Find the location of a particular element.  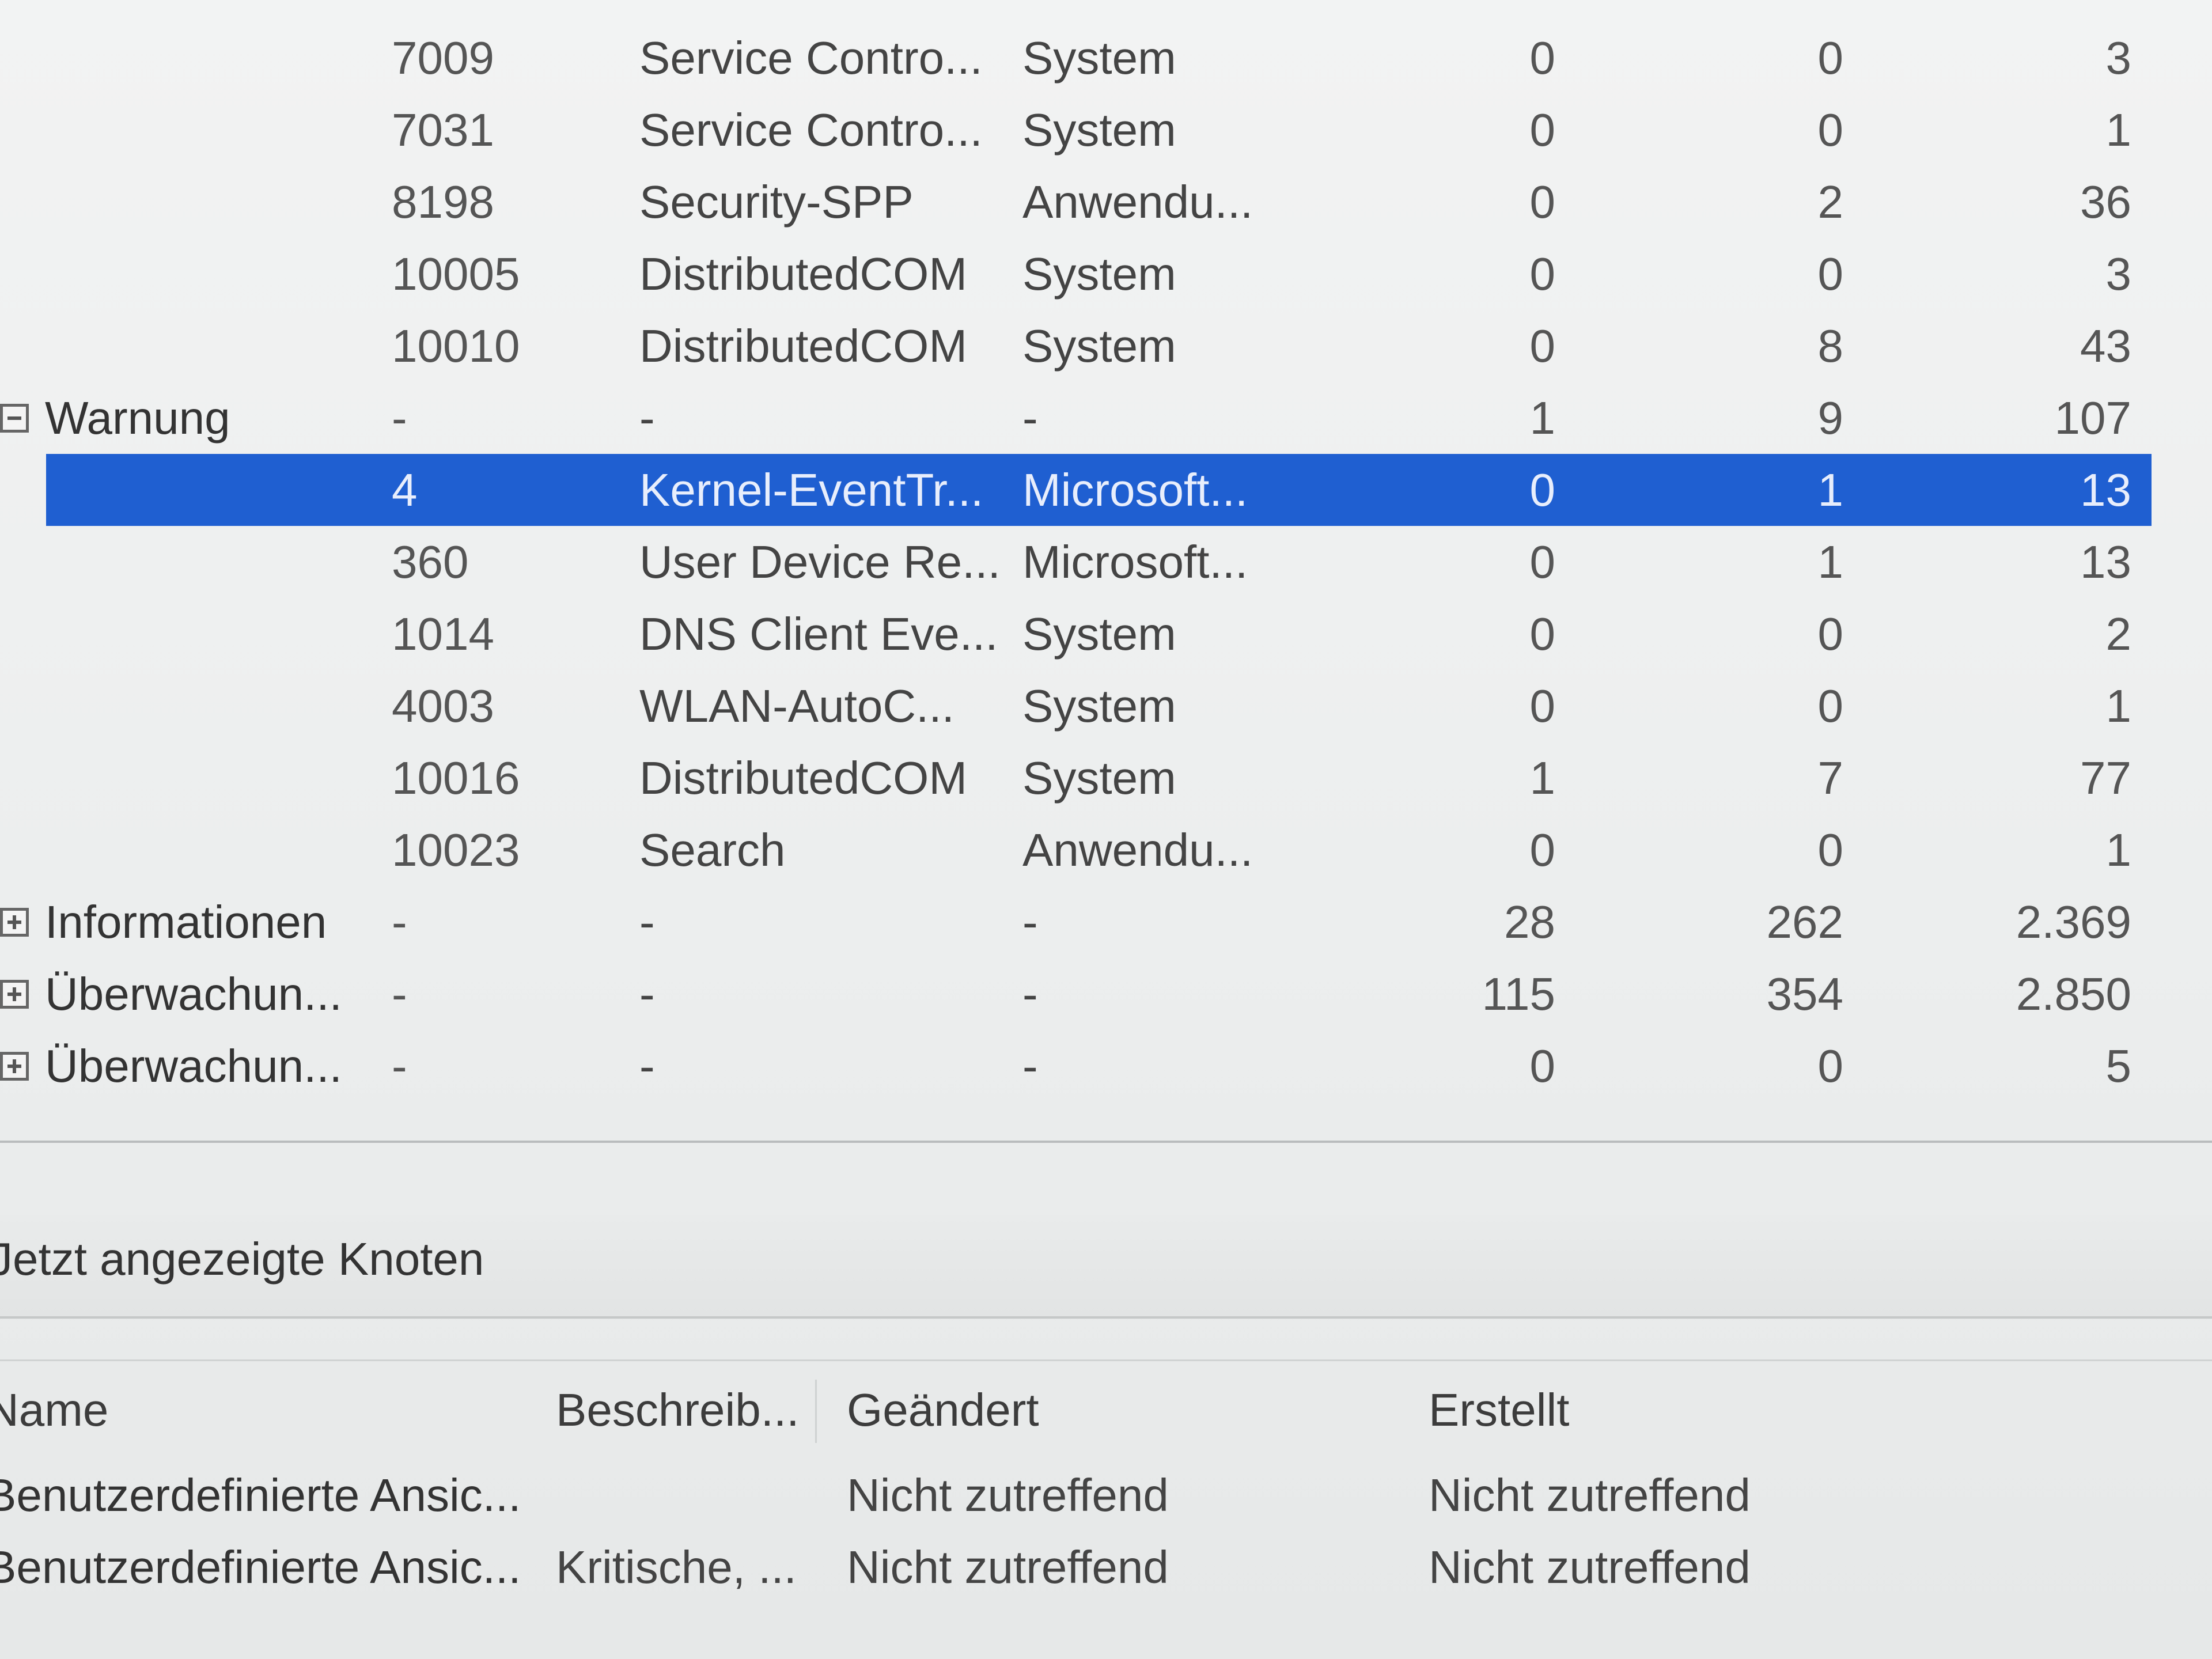

table-row: 4003 WLAN-AutoC... System 0 0 1 is located at coordinates (1106, 706).